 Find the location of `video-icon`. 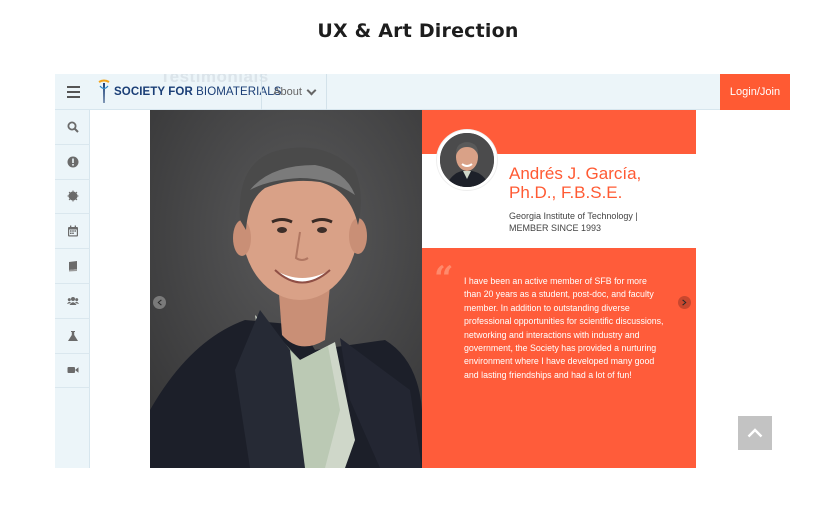

video-icon is located at coordinates (72, 370).